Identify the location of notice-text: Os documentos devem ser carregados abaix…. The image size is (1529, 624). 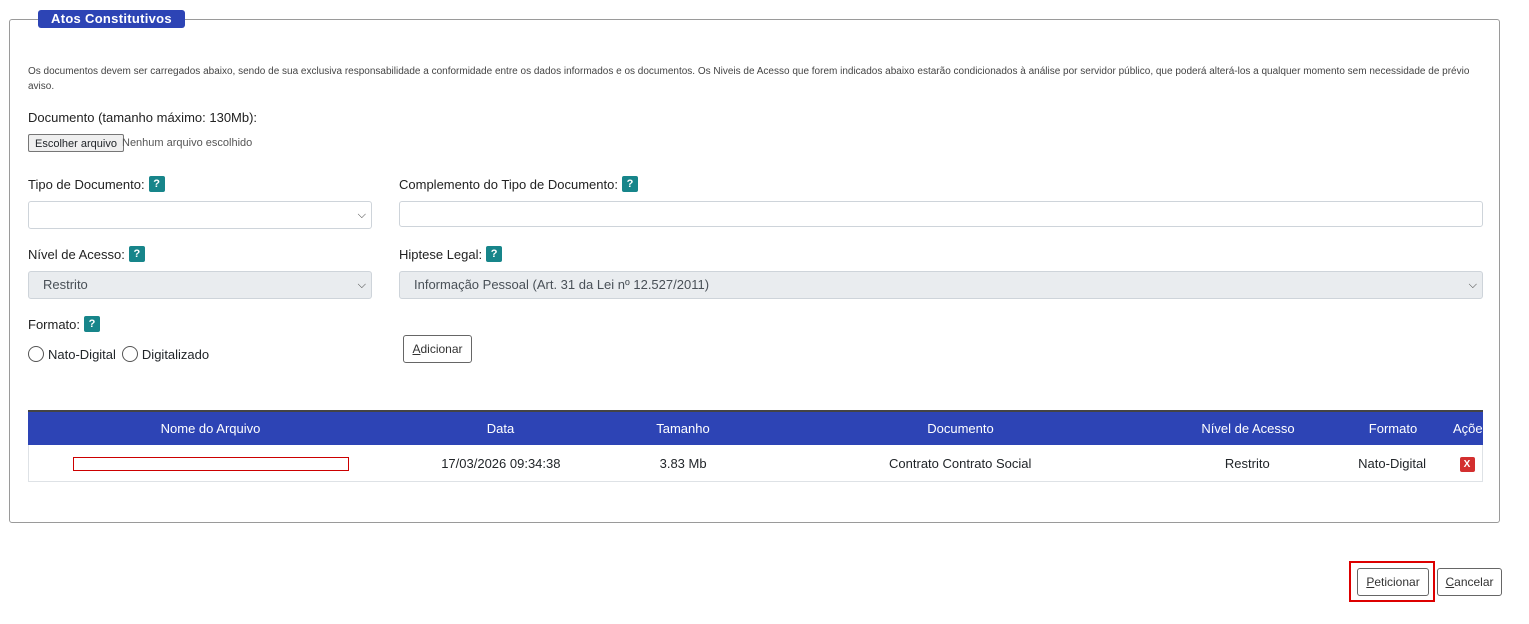
(749, 79).